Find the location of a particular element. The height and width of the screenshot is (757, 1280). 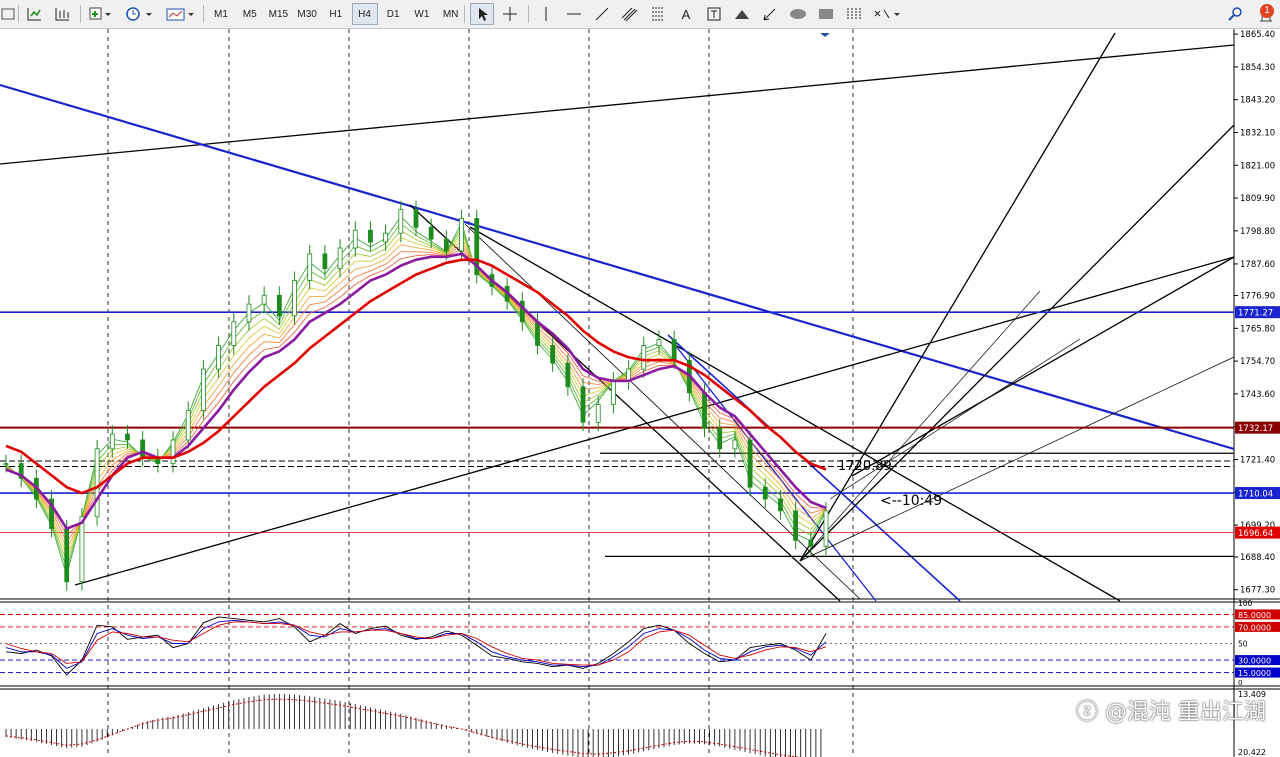

new-chart-icon is located at coordinates (34, 14).